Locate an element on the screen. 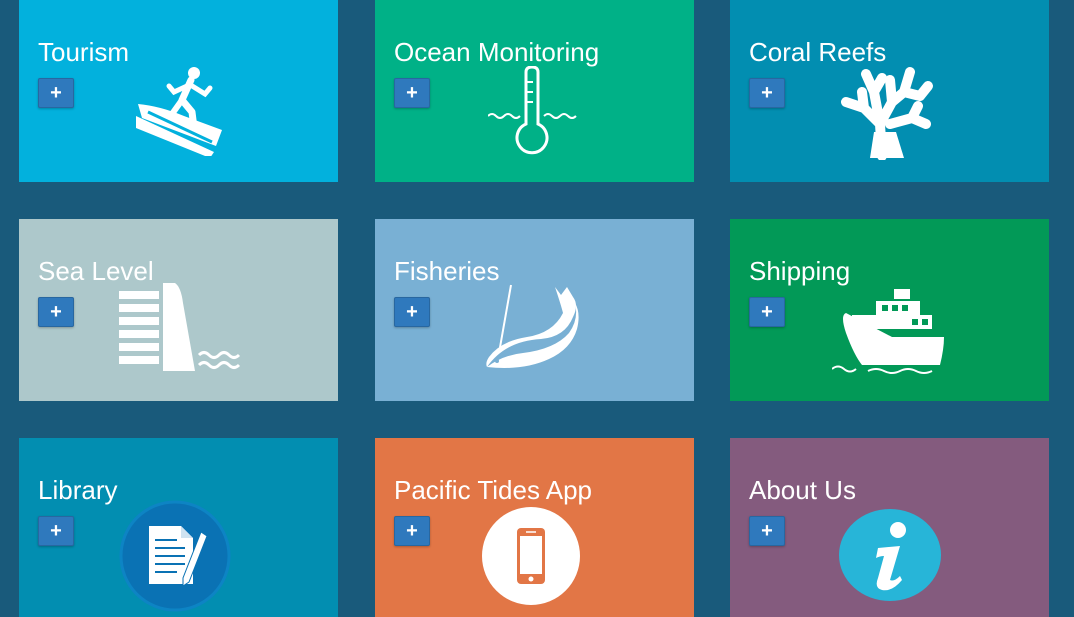  tile-title: Ocean Monitoring is located at coordinates (497, 52).